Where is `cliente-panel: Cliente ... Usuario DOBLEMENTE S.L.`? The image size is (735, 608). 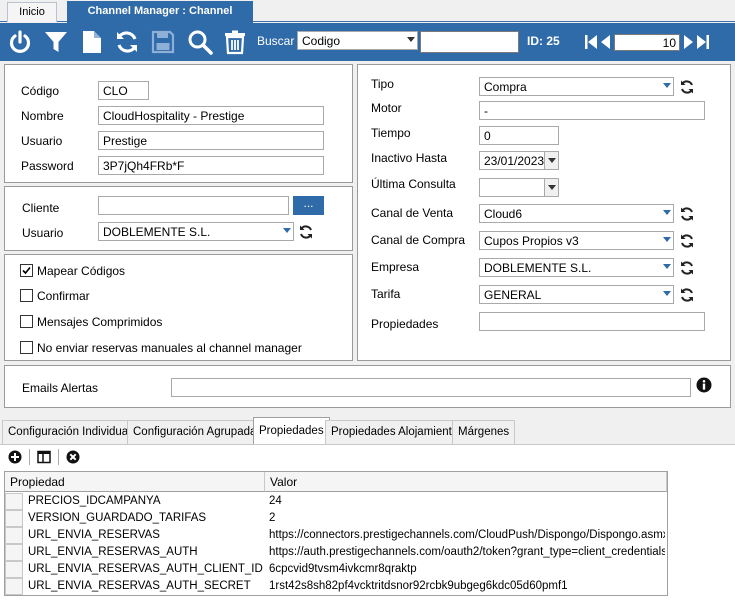
cliente-panel: Cliente ... Usuario DOBLEMENTE S.L. is located at coordinates (178, 218).